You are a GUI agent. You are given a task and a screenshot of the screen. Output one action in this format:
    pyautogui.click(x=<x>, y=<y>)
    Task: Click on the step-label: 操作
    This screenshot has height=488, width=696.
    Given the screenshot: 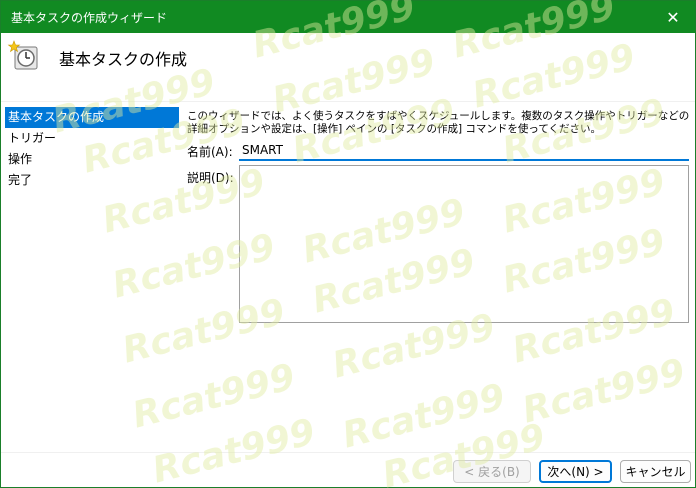 What is the action you would take?
    pyautogui.click(x=20, y=159)
    